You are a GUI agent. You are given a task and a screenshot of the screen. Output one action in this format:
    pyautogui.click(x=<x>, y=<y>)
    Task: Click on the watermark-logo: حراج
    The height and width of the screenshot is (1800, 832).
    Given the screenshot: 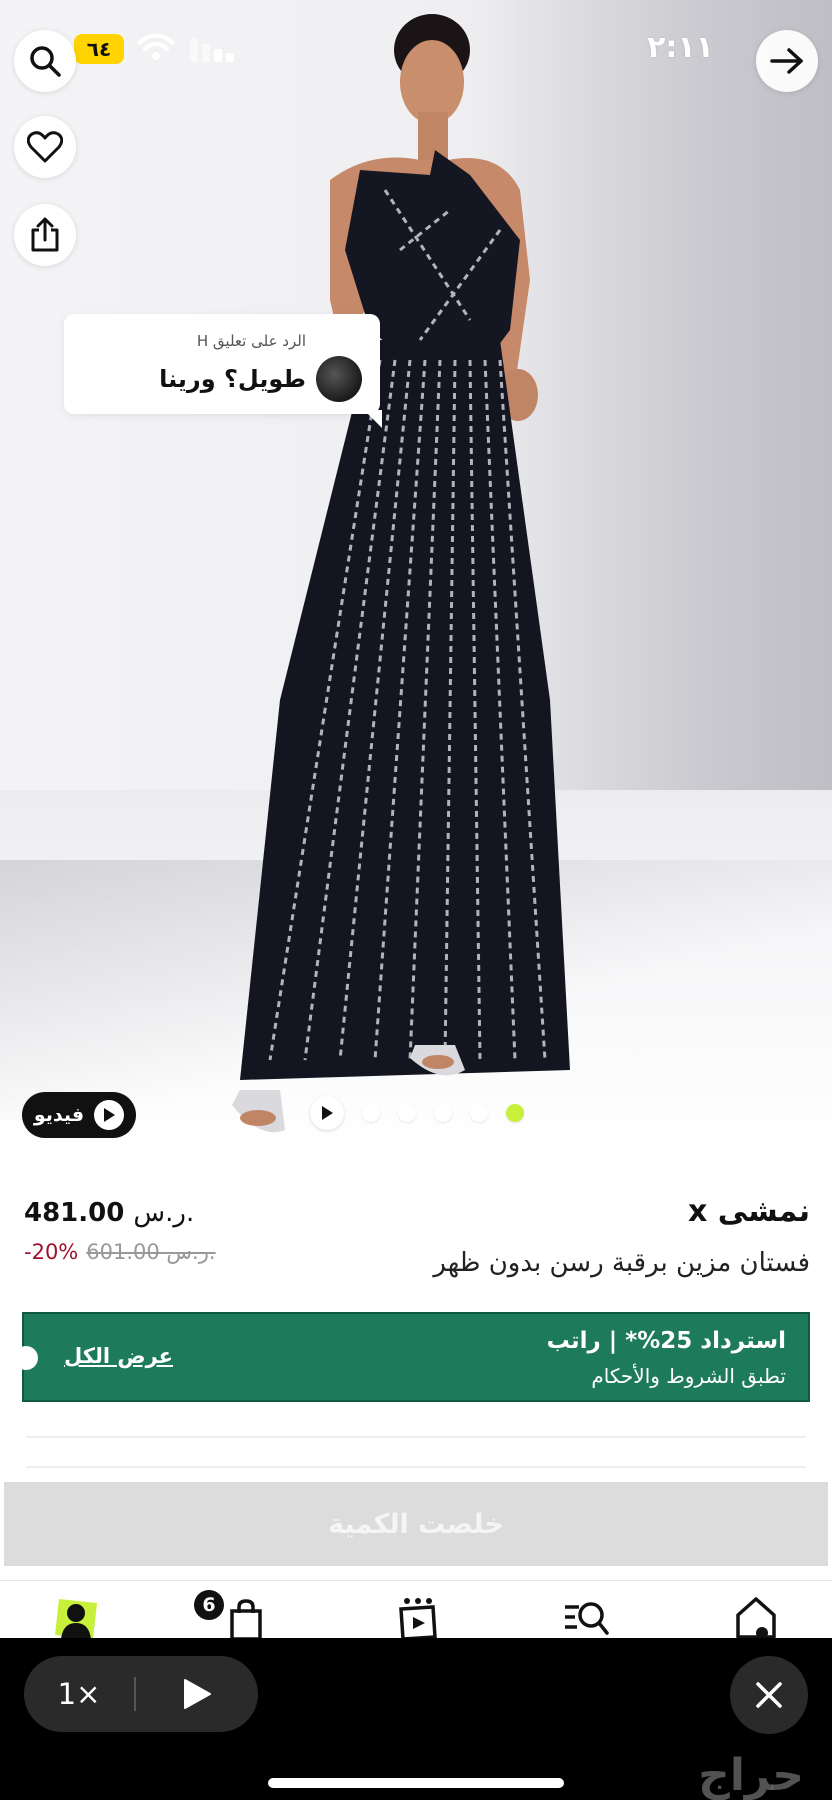 What is the action you would take?
    pyautogui.click(x=751, y=1775)
    